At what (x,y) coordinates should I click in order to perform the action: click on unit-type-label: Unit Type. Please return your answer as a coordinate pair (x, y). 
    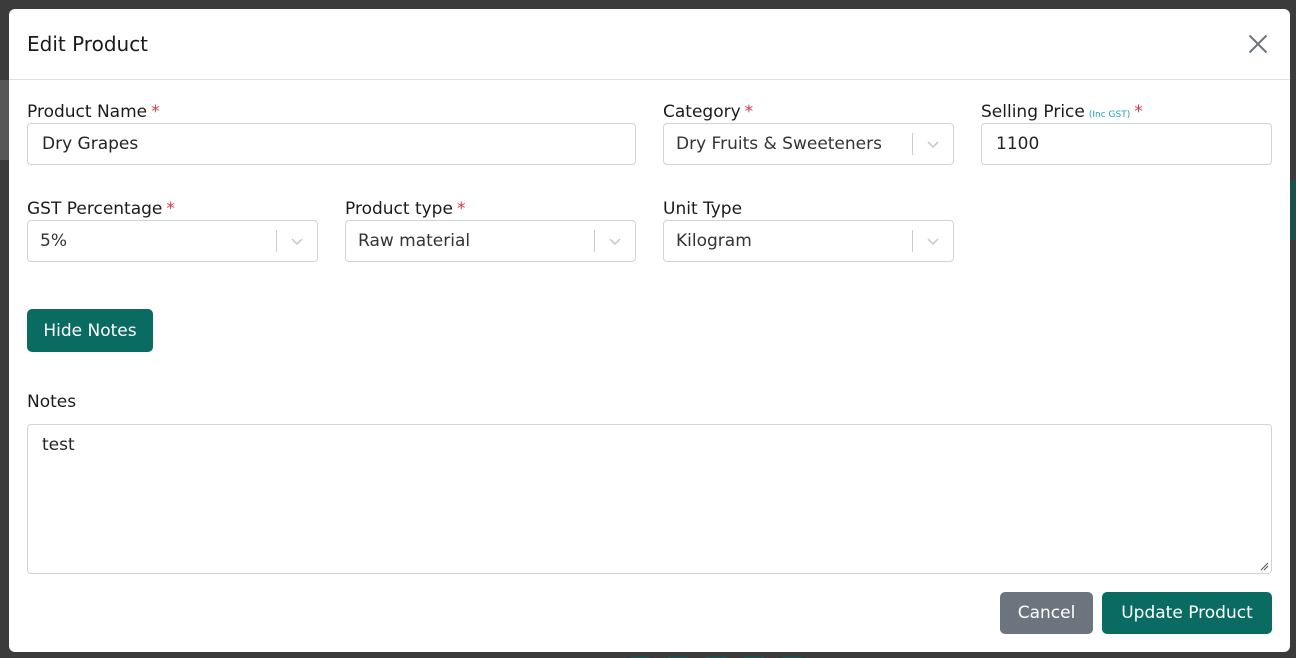
    Looking at the image, I should click on (703, 209).